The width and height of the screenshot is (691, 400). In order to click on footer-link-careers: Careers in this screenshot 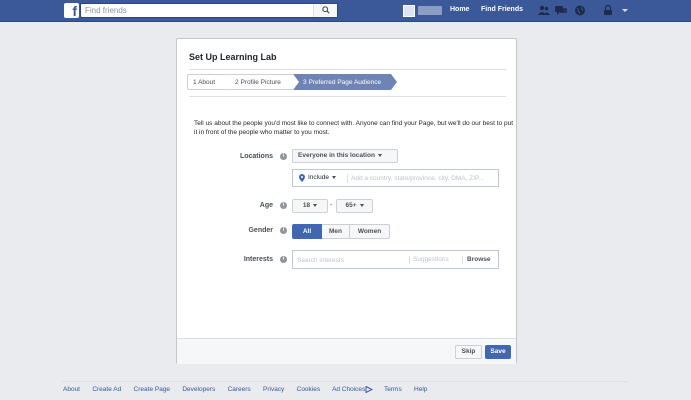, I will do `click(239, 389)`.